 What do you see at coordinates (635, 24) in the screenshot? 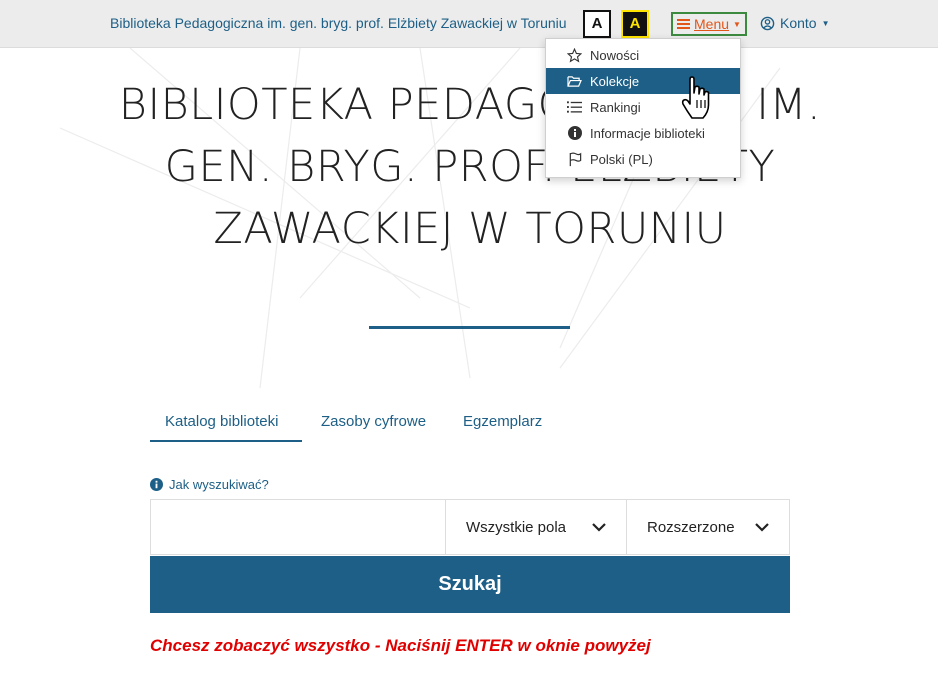
I see `contrast-high-button: A` at bounding box center [635, 24].